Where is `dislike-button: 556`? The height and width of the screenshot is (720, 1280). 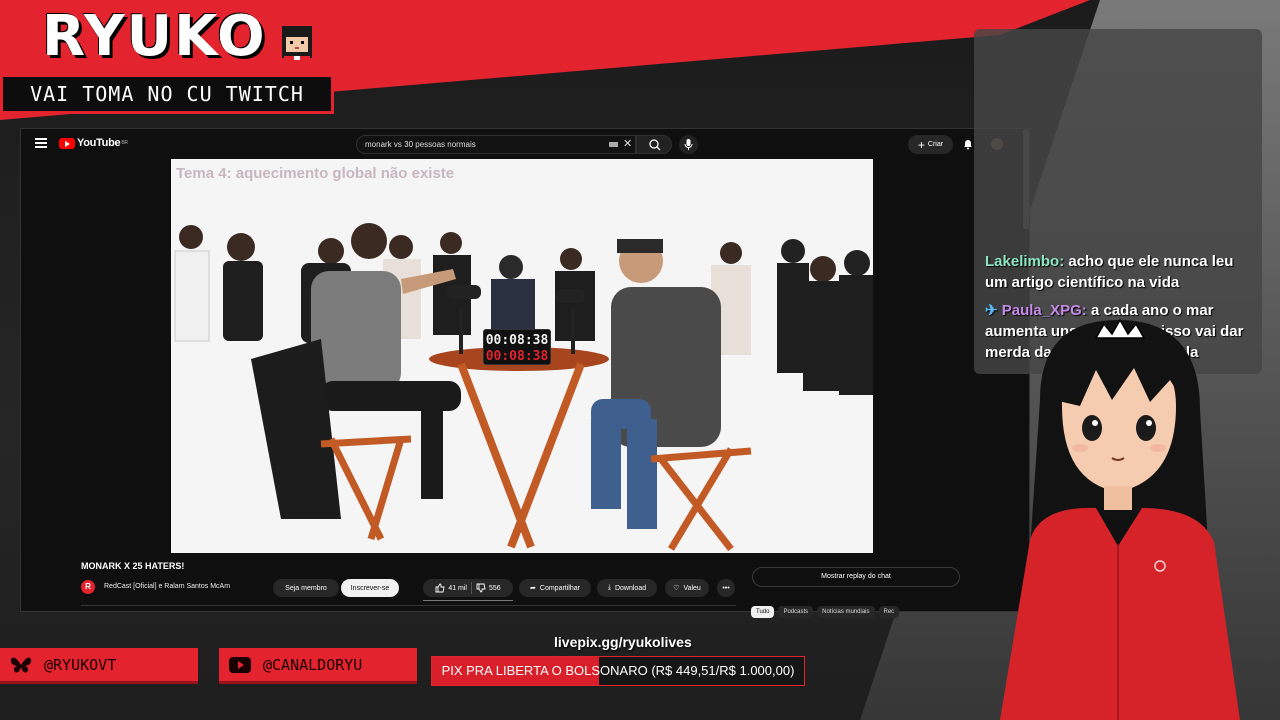
dislike-button: 556 is located at coordinates (488, 588).